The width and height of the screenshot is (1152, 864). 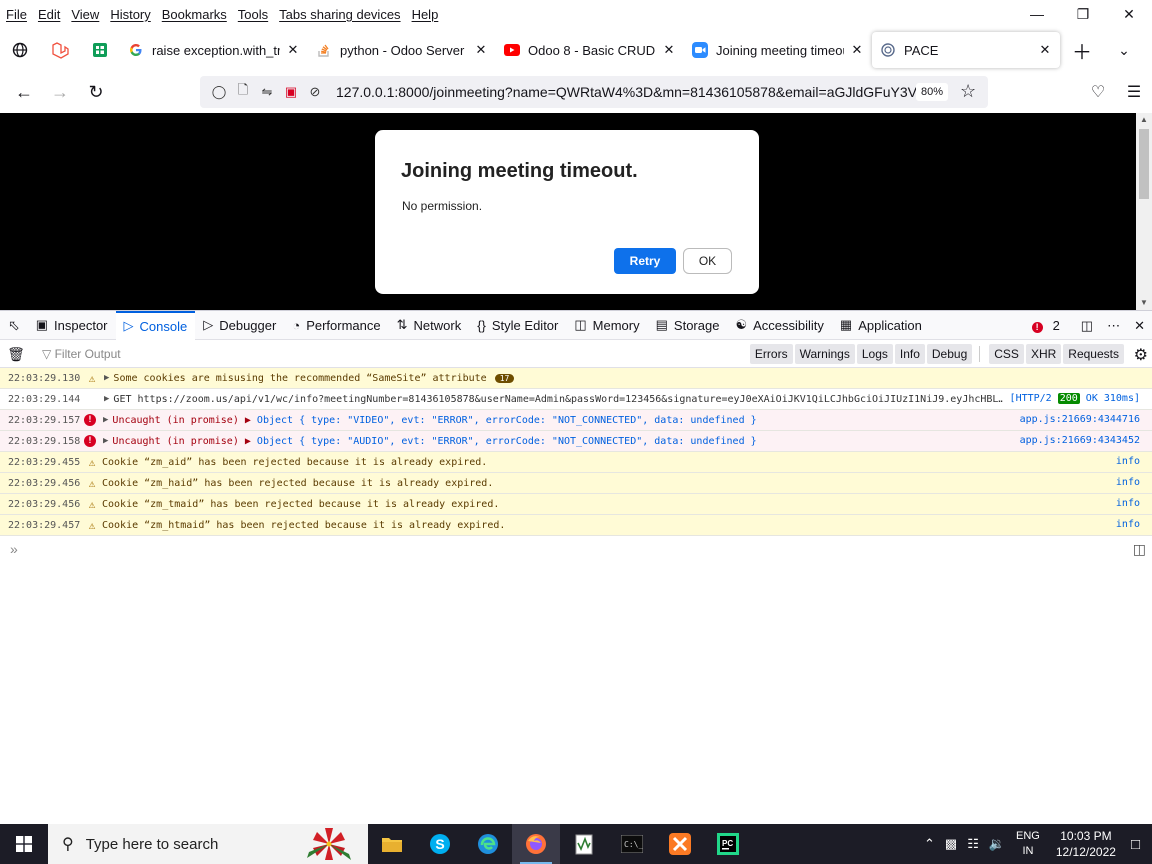 What do you see at coordinates (60, 50) in the screenshot?
I see `pinned-tab-laravel` at bounding box center [60, 50].